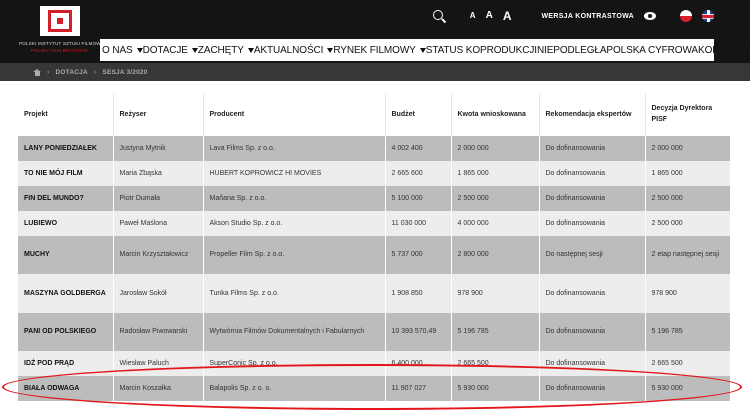 This screenshot has width=750, height=417. What do you see at coordinates (117, 50) in the screenshot?
I see `nav-label: O NAS` at bounding box center [117, 50].